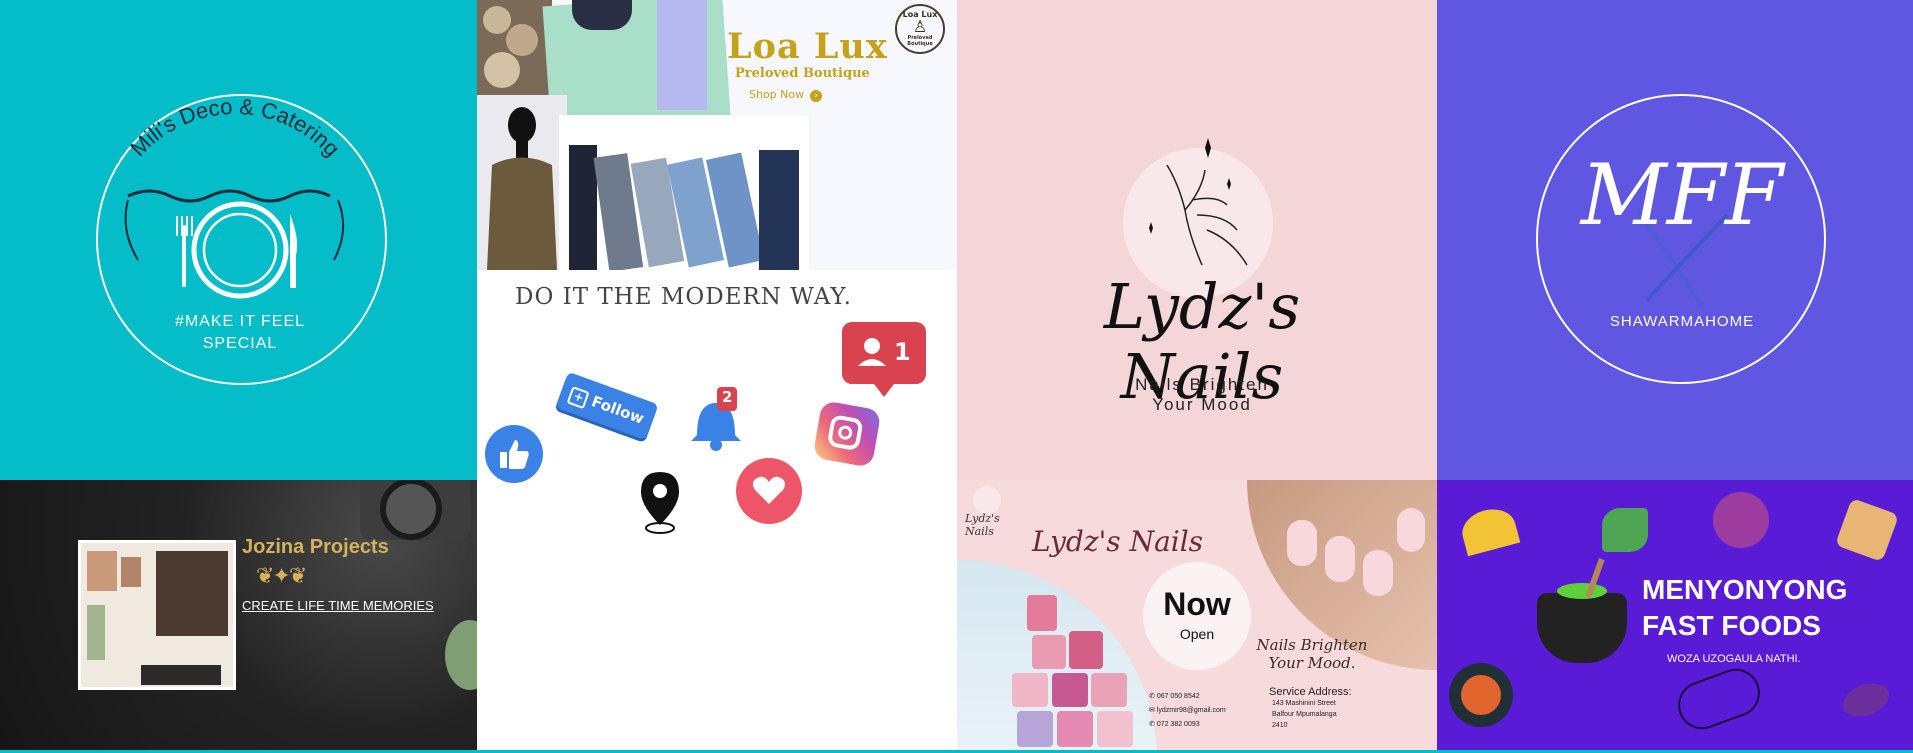 Image resolution: width=1913 pixels, height=753 pixels. Describe the element at coordinates (1280, 725) in the screenshot. I see `address-line3: 2410` at that location.